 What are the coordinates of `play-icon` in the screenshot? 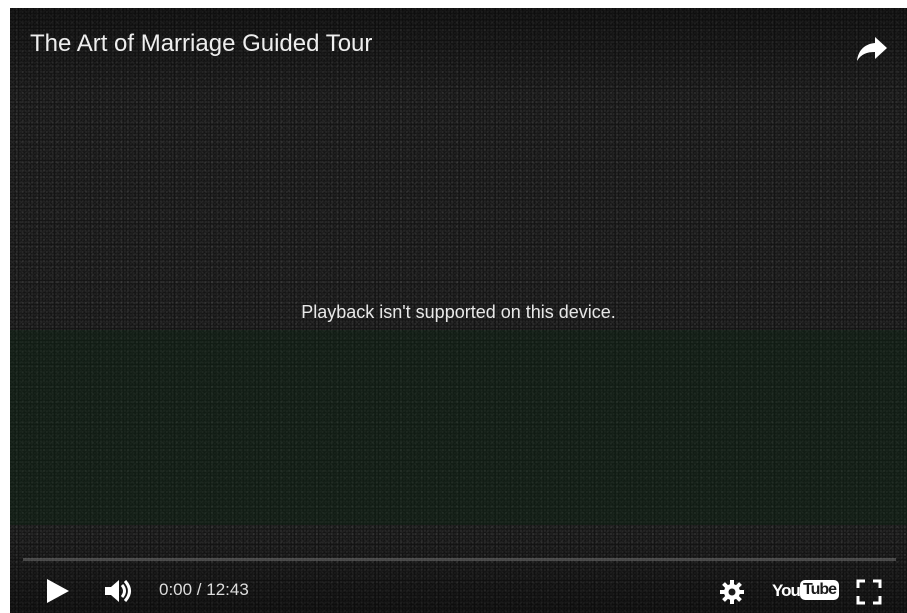 It's located at (58, 591).